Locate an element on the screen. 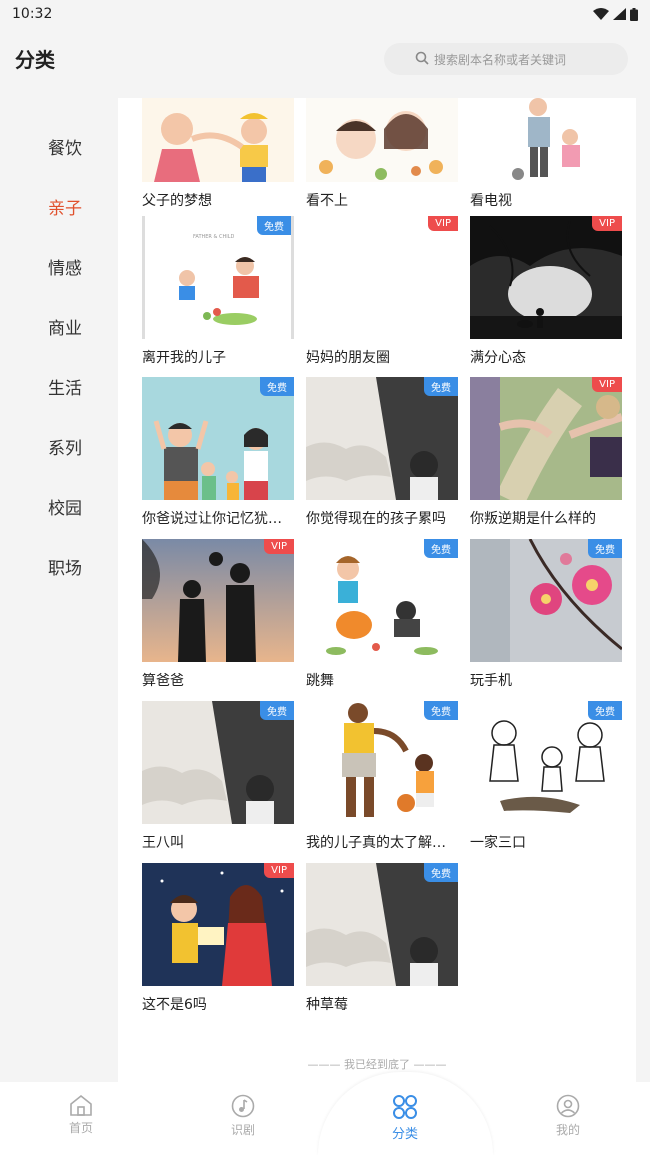  nav-tab-label: 我的 is located at coordinates (567, 1130).